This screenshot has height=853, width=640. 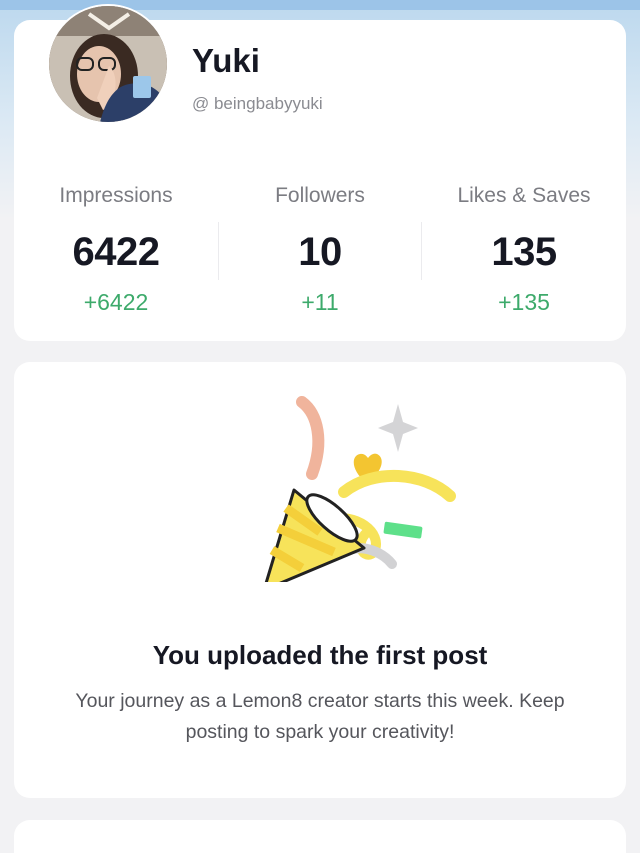 I want to click on stat-followers: Followers 10 +11, so click(x=320, y=255).